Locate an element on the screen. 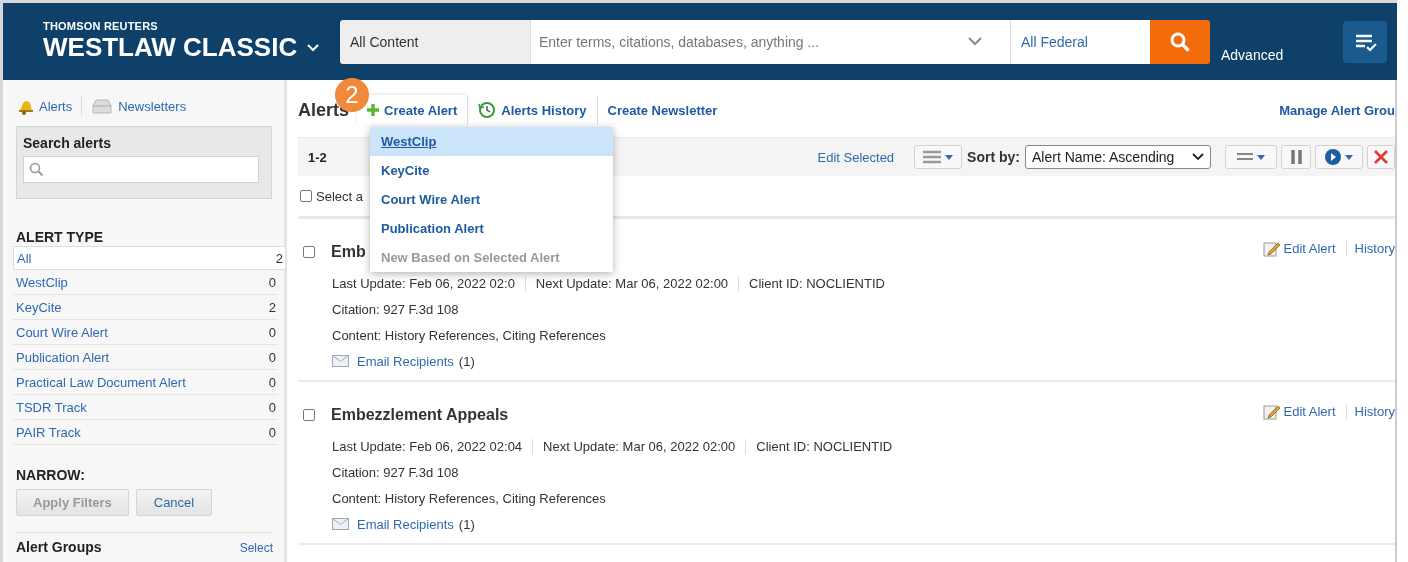  list-icon is located at coordinates (932, 157).